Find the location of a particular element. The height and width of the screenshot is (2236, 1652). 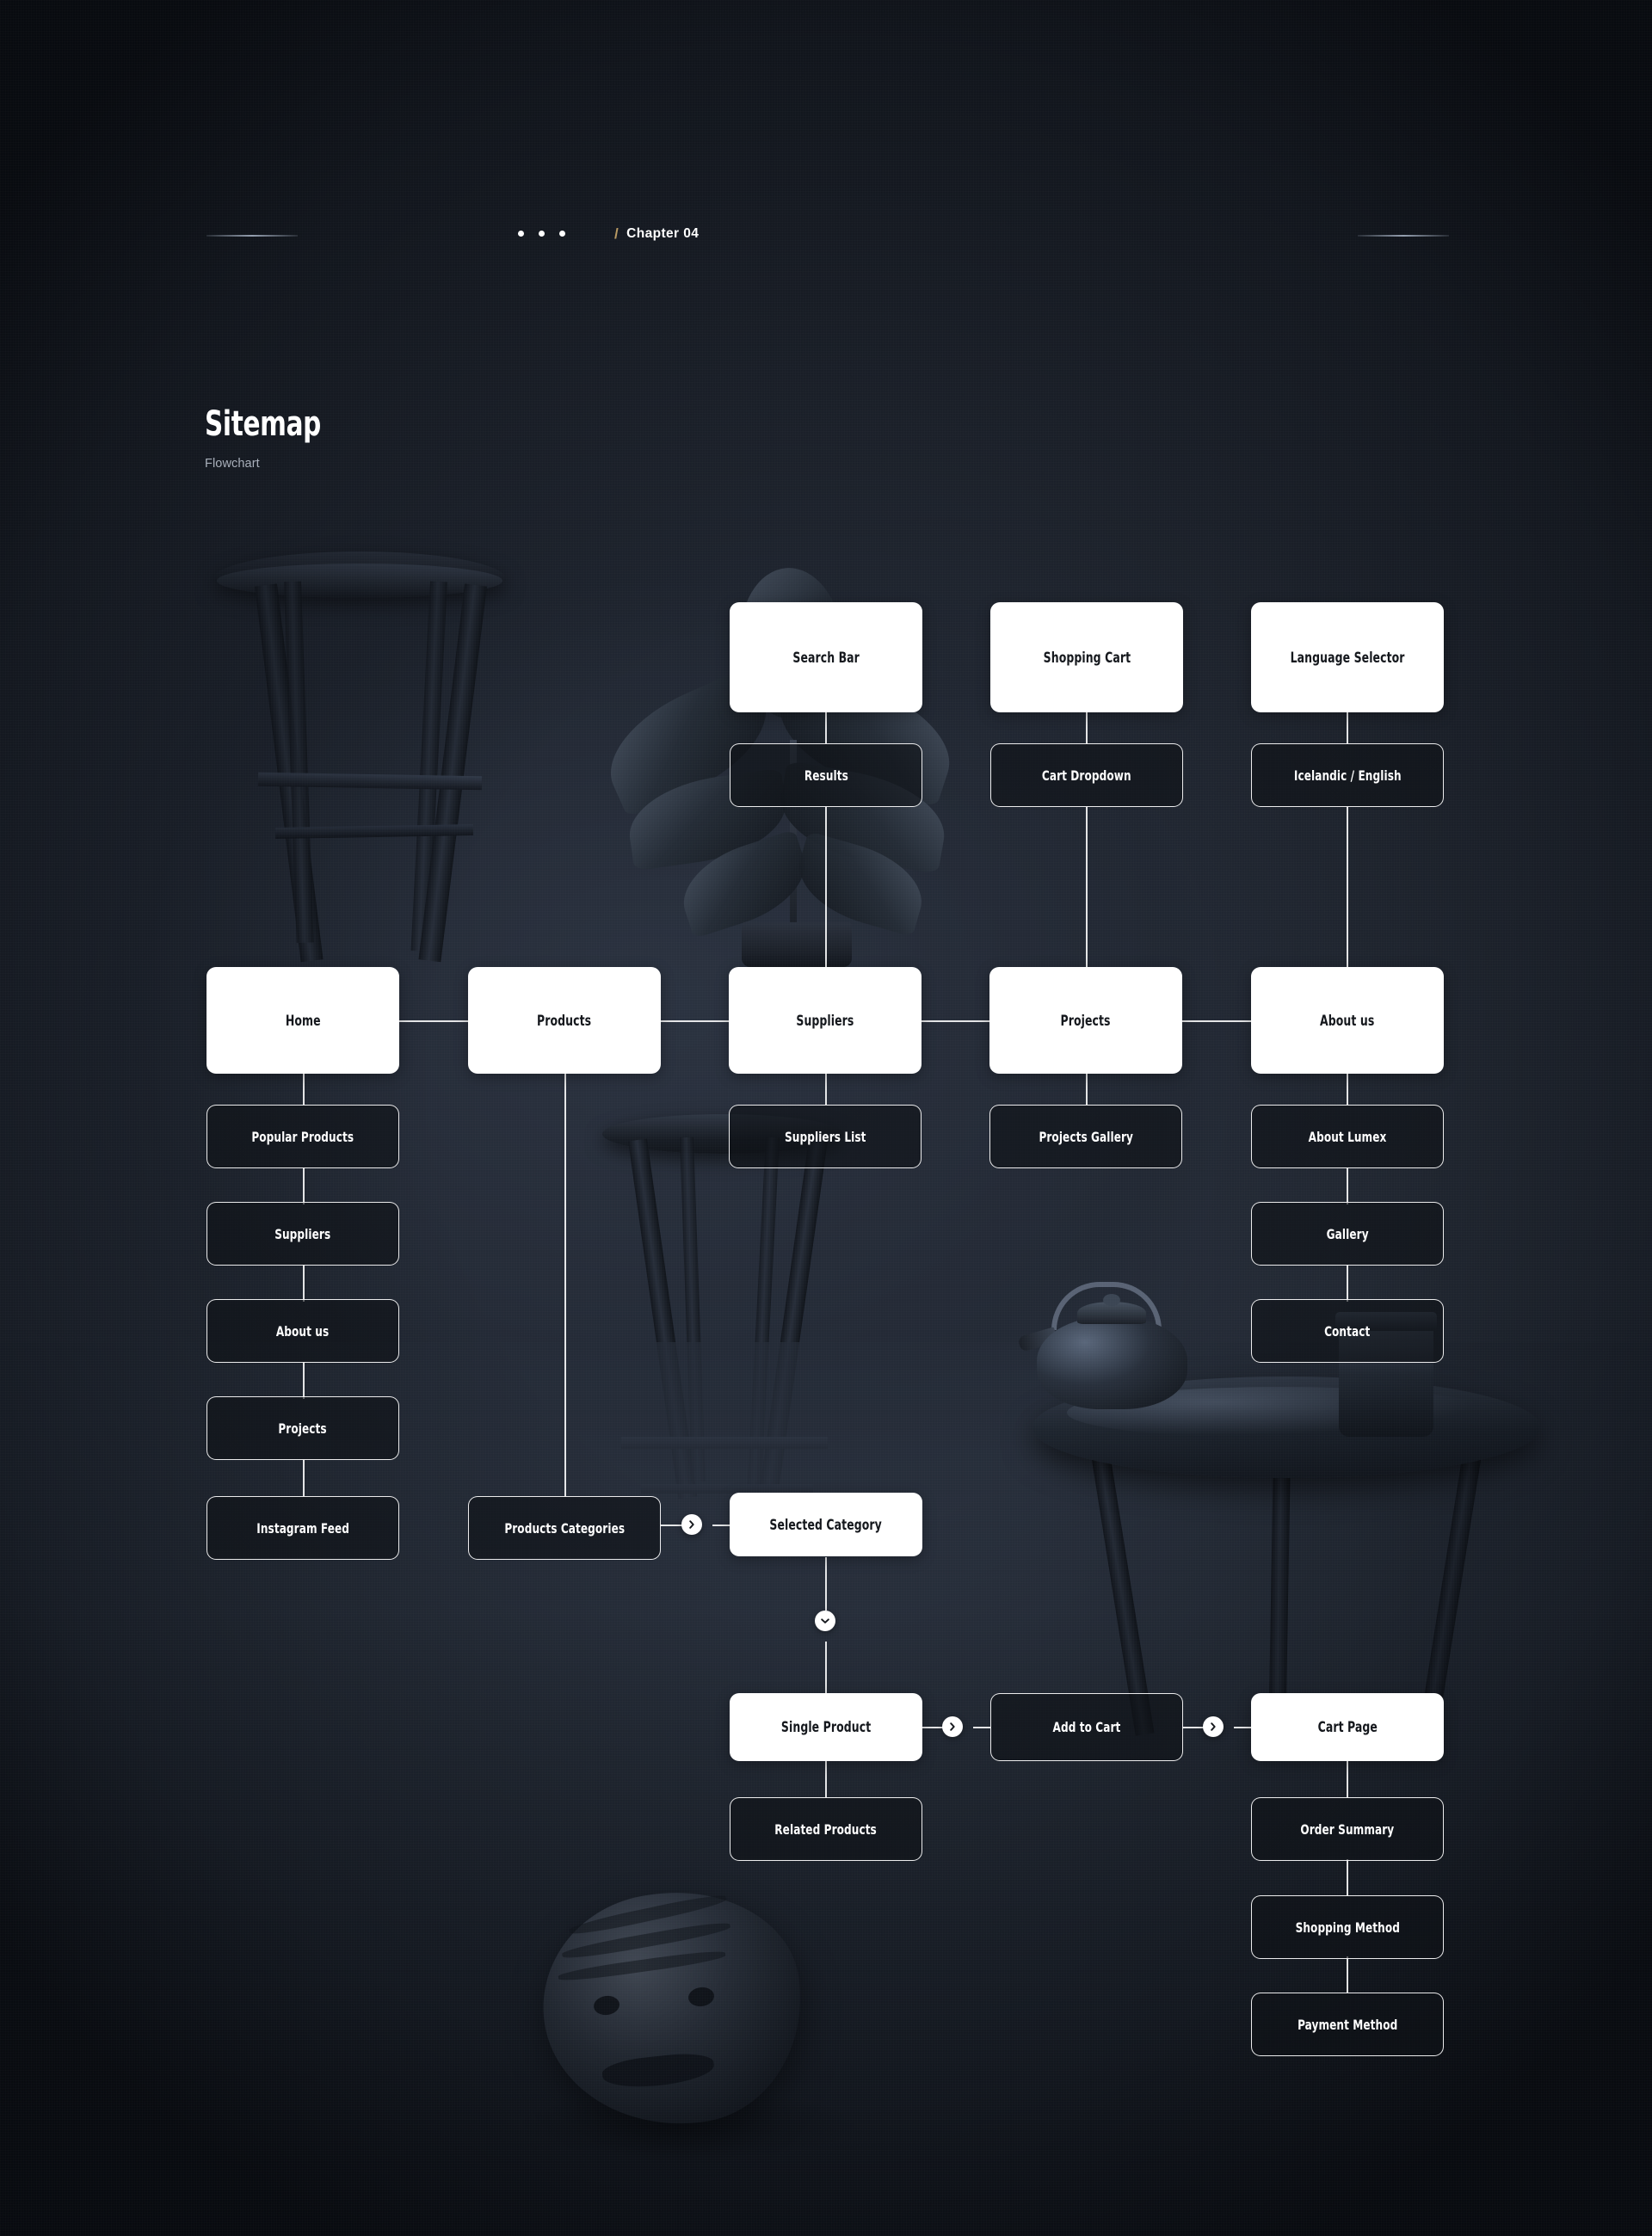

node-label: Order Summary is located at coordinates (1347, 1829).